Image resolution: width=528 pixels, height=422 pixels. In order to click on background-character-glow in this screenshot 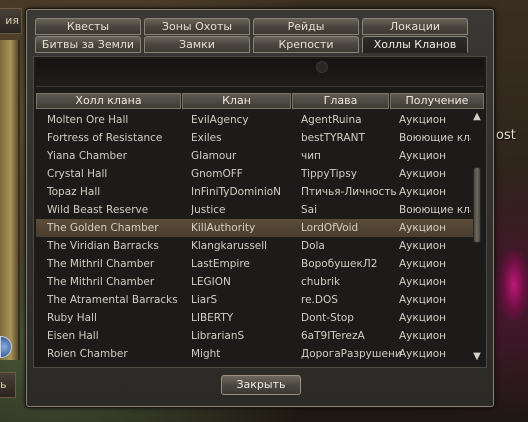, I will do `click(514, 285)`.